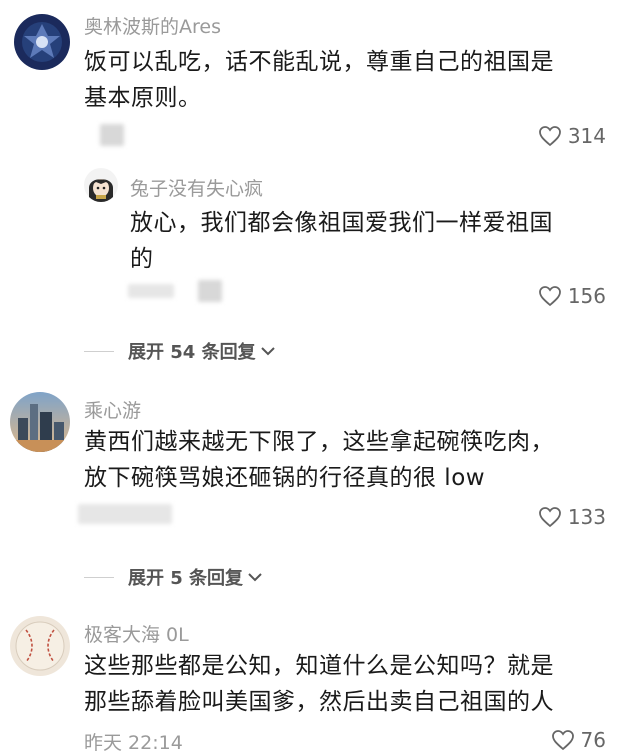  I want to click on reply-avatar, so click(101, 185).